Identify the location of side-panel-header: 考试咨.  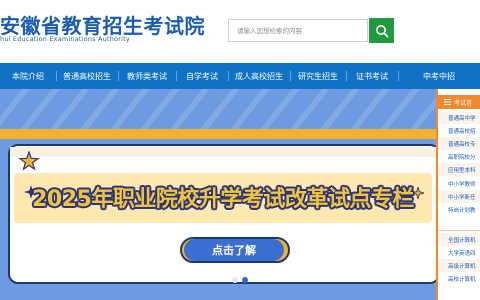
(459, 102).